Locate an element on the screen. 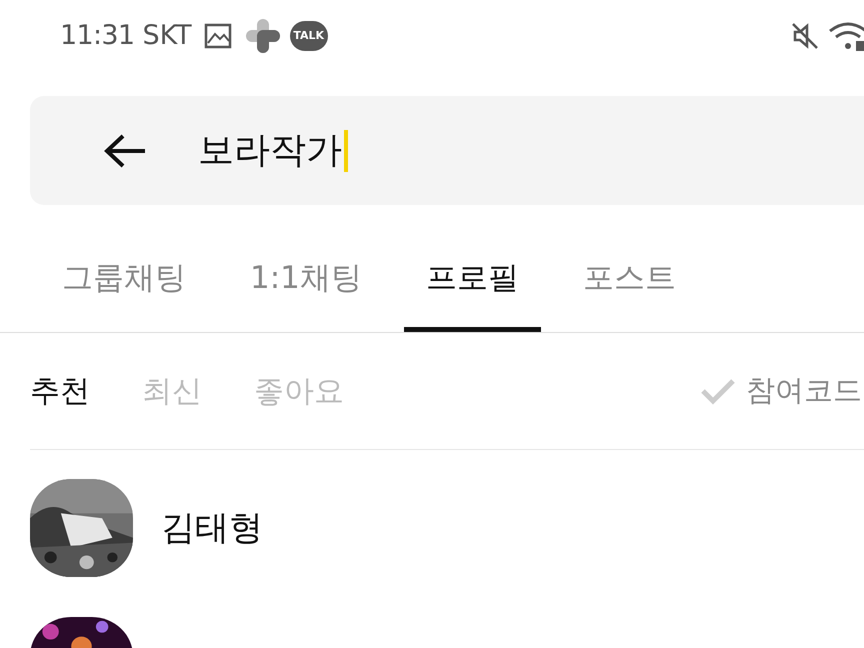  image-icon is located at coordinates (218, 36).